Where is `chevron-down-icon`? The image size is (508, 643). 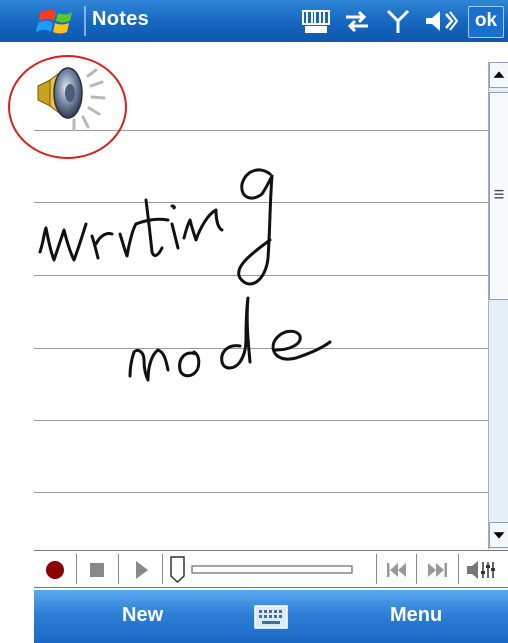 chevron-down-icon is located at coordinates (499, 535).